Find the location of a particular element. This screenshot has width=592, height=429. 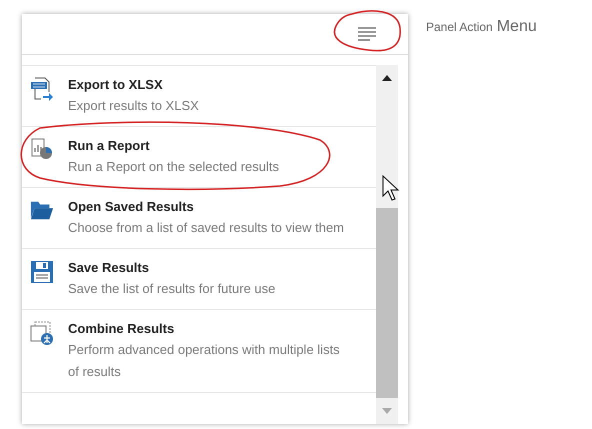

spreadsheet-export-icon is located at coordinates (42, 89).